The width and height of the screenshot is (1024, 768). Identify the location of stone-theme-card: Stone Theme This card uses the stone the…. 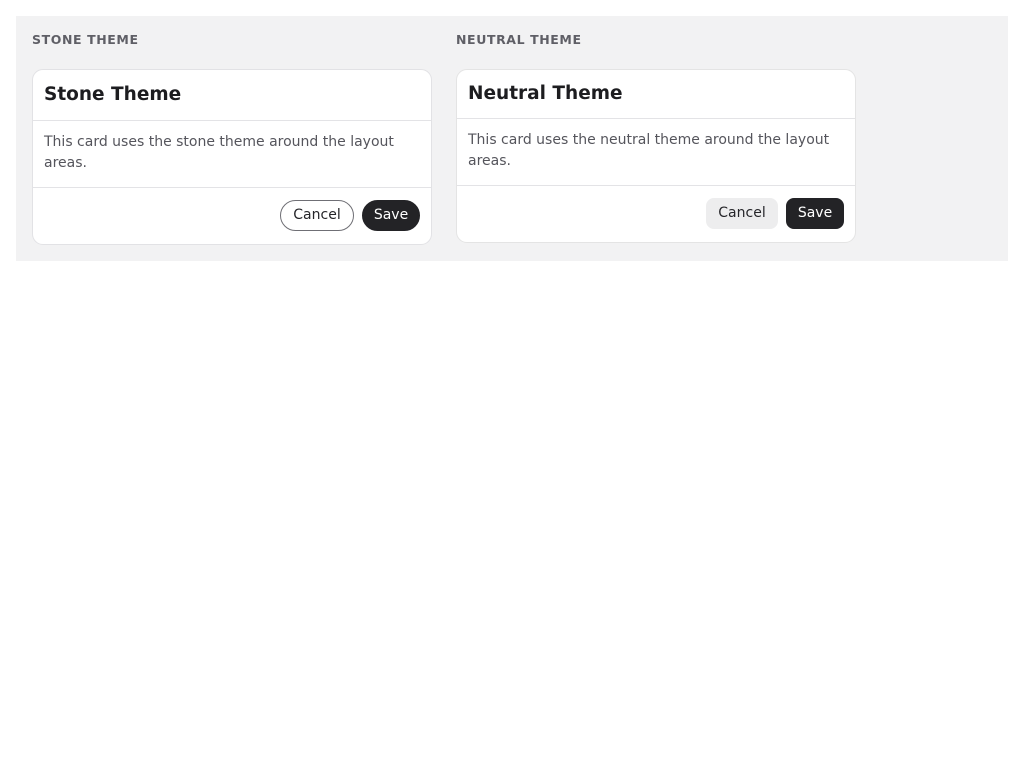
(232, 157).